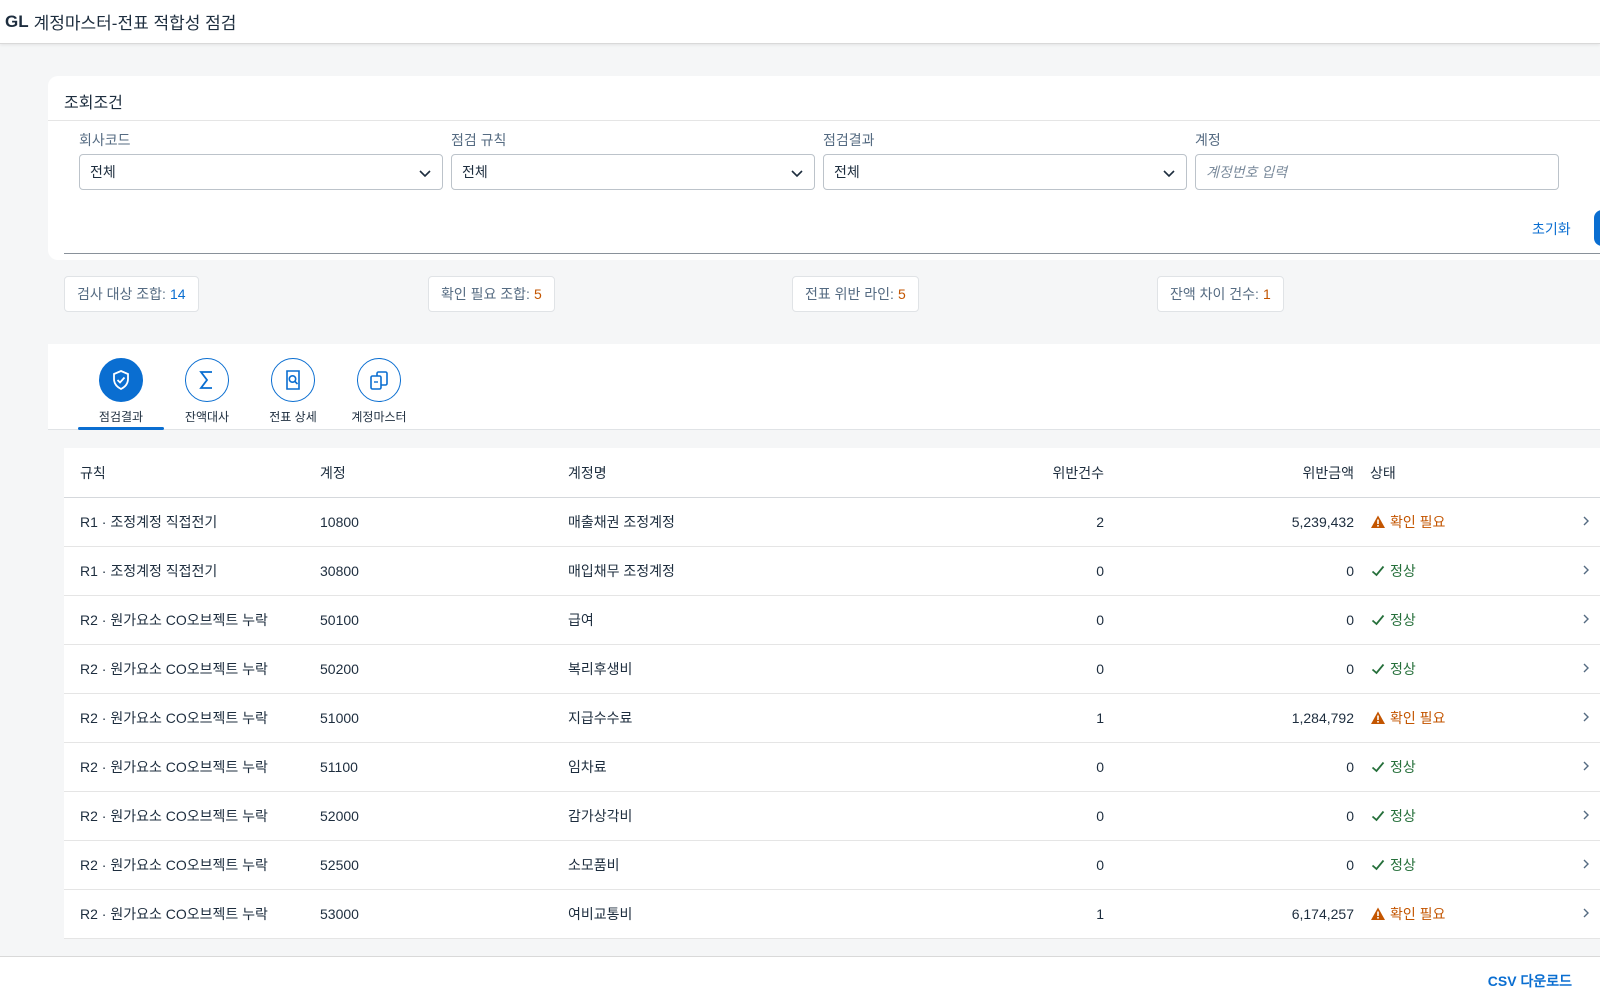 This screenshot has height=1000, width=1600. What do you see at coordinates (800, 978) in the screenshot?
I see `footer-toolbar: CSV 다운로드` at bounding box center [800, 978].